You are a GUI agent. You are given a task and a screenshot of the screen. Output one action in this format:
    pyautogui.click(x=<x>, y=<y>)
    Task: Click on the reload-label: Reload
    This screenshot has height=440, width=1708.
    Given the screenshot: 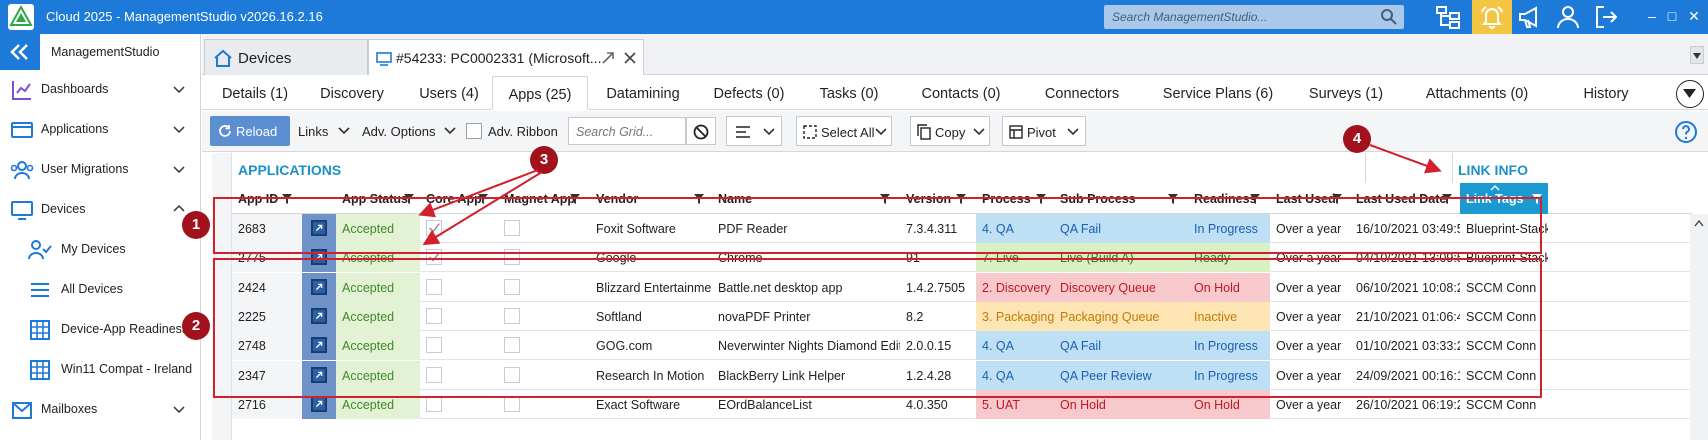 What is the action you would take?
    pyautogui.click(x=257, y=131)
    